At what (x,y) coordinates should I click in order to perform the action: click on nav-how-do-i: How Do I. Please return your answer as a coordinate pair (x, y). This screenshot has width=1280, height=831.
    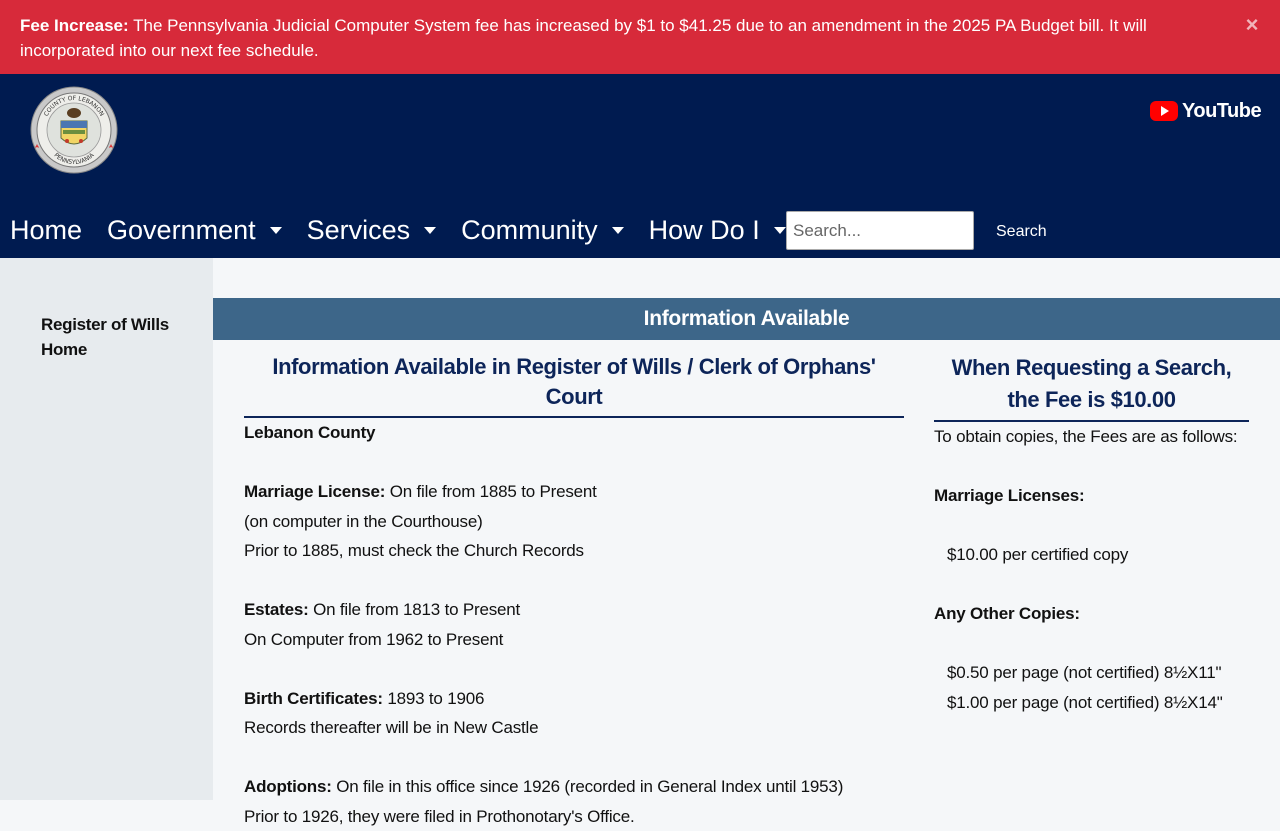
    Looking at the image, I should click on (717, 230).